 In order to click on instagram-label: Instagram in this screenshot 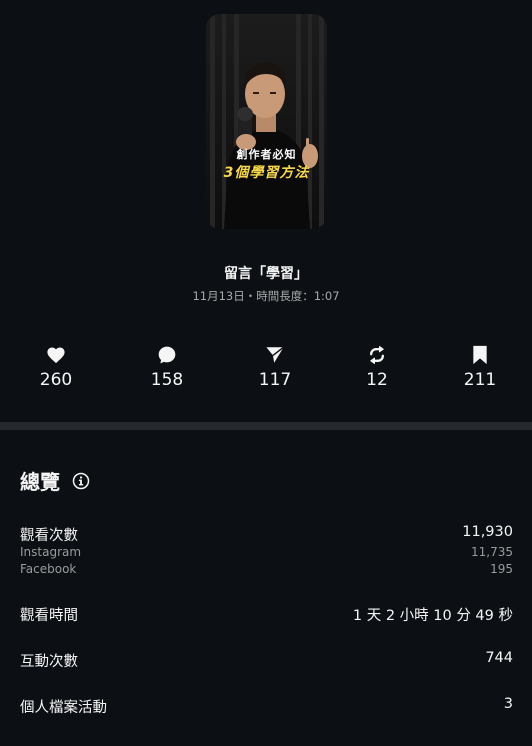, I will do `click(51, 552)`.